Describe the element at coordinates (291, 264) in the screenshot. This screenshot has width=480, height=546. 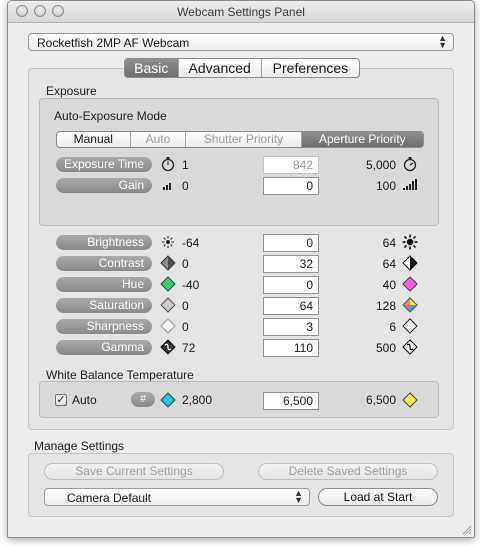
I see `contrast-field: 32` at that location.